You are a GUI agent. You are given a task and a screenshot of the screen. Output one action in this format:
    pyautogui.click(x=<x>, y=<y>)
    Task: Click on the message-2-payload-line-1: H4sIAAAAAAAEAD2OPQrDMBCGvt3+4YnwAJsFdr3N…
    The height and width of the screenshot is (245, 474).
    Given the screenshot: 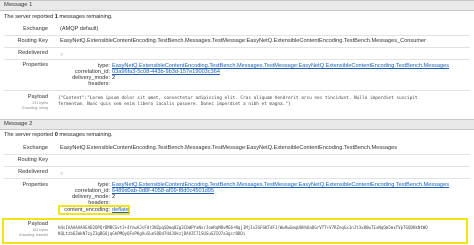 What is the action you would take?
    pyautogui.click(x=243, y=227)
    